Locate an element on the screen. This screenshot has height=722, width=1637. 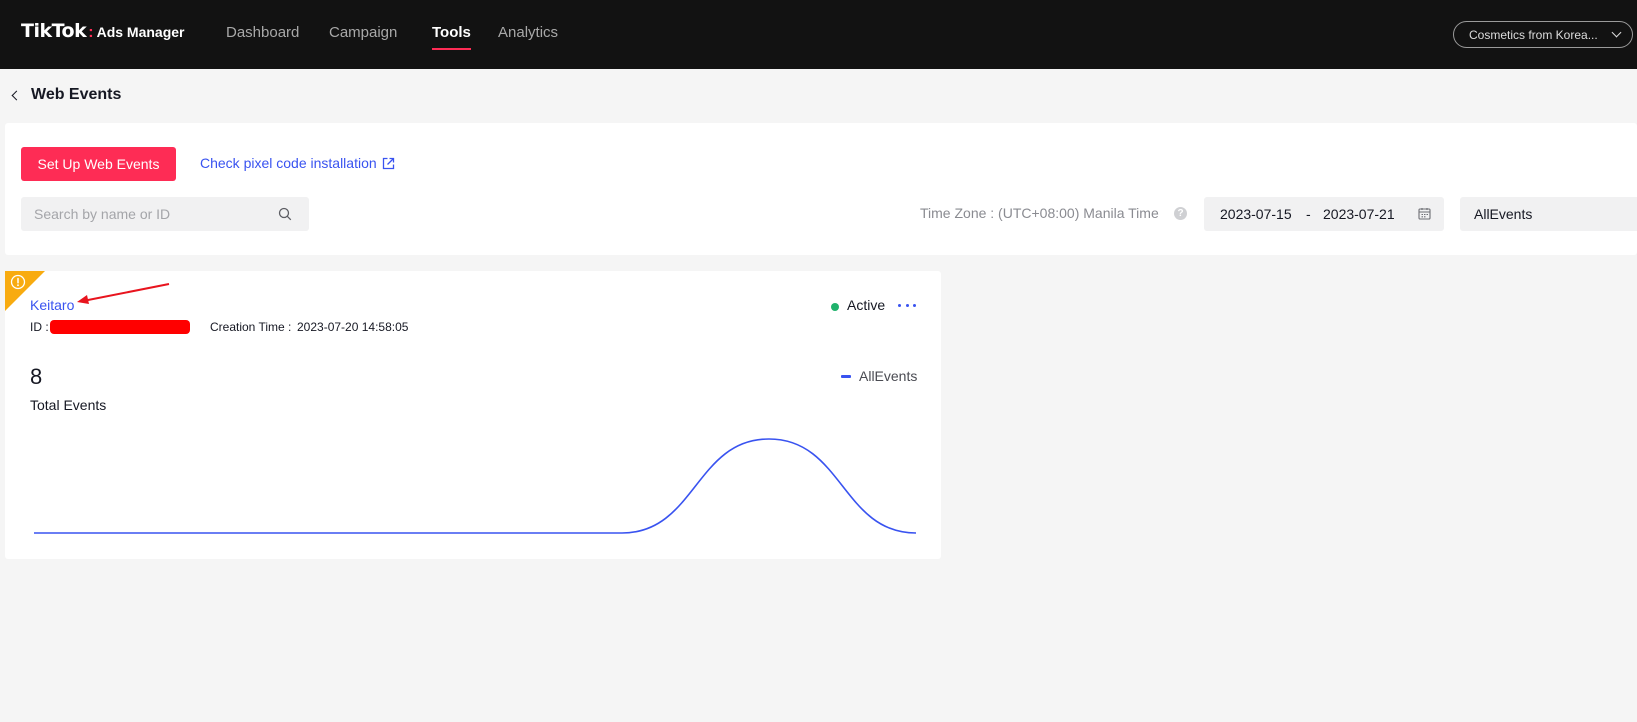
nav-campaign: Campaign is located at coordinates (363, 32).